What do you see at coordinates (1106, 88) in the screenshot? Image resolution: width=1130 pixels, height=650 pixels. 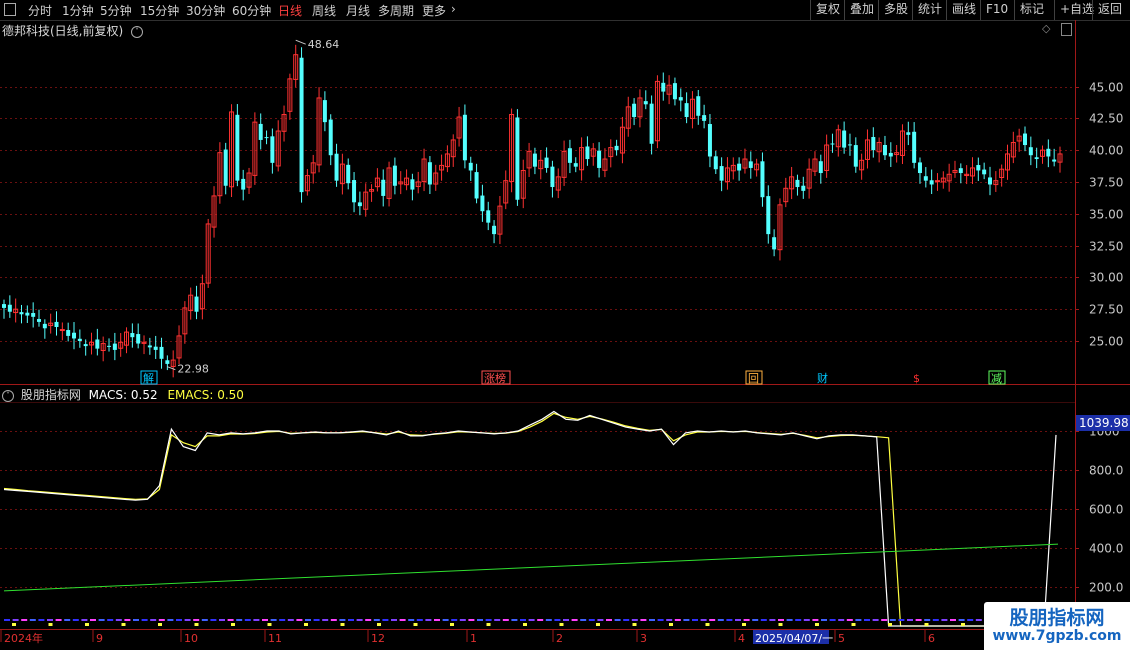 I see `price-tick-label: 45.00` at bounding box center [1106, 88].